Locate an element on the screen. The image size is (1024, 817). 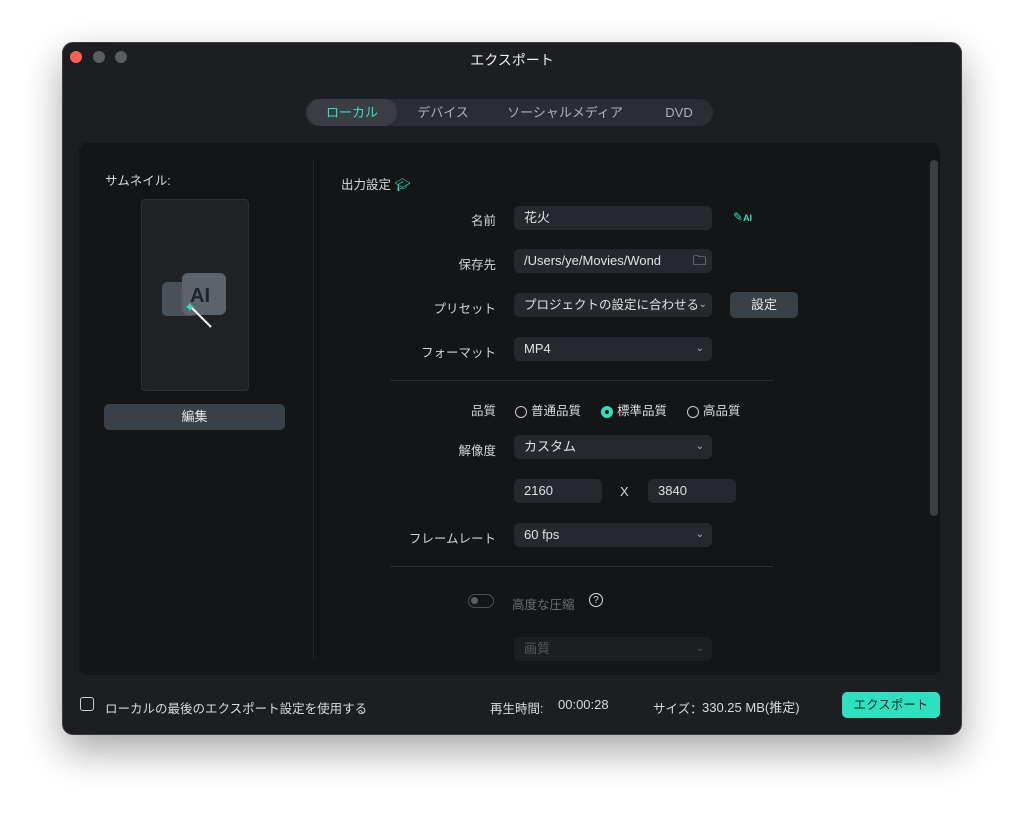
name-label: 名前 is located at coordinates (483, 221).